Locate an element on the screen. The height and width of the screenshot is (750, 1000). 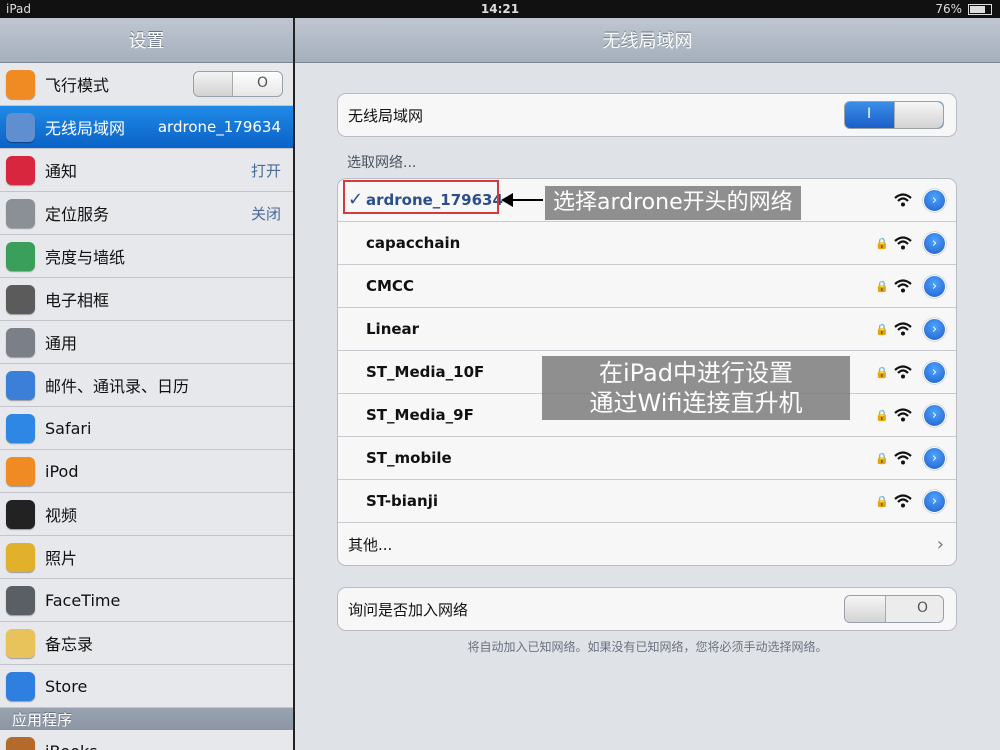
wifi-switch-on-label: I is located at coordinates (869, 114).